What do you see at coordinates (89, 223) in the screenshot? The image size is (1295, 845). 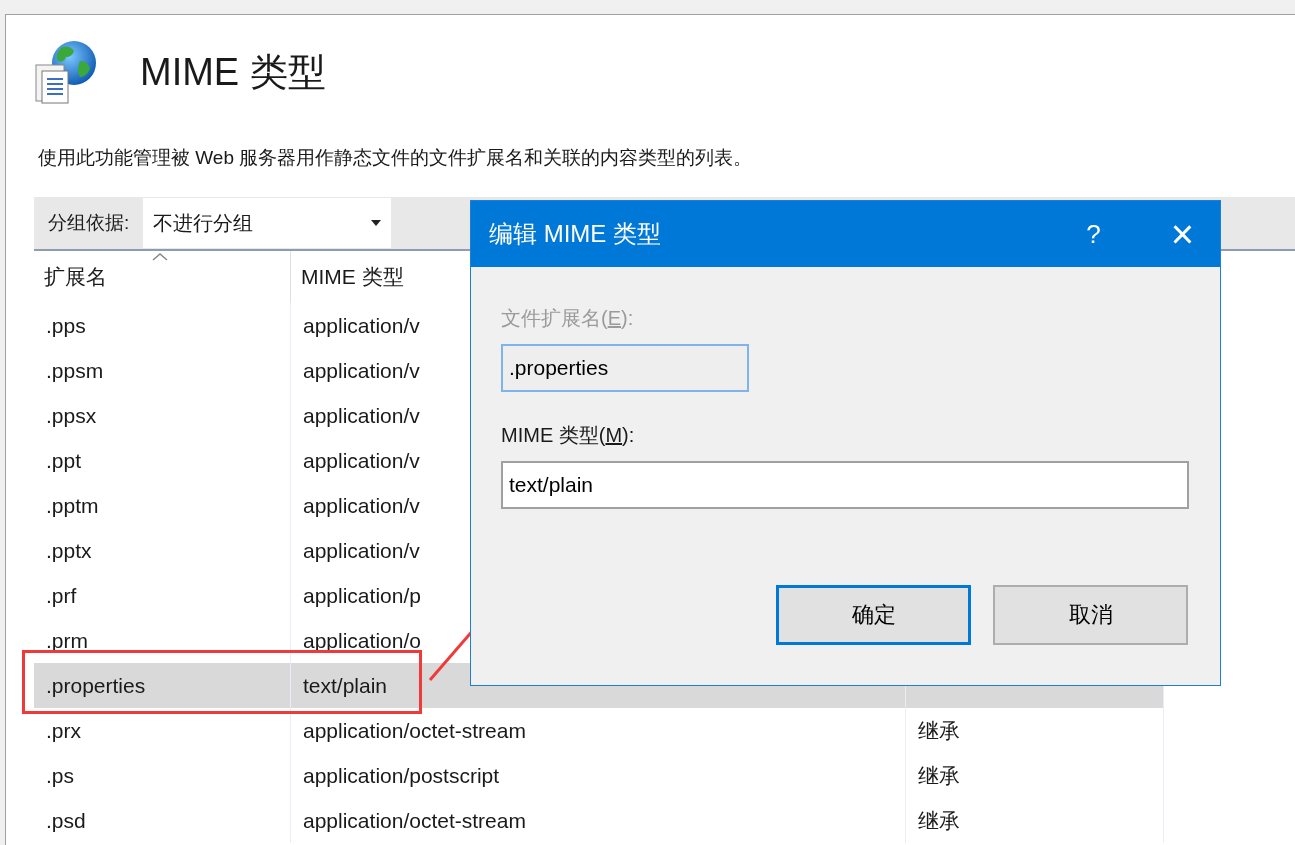 I see `group-by-label: 分组依据:` at bounding box center [89, 223].